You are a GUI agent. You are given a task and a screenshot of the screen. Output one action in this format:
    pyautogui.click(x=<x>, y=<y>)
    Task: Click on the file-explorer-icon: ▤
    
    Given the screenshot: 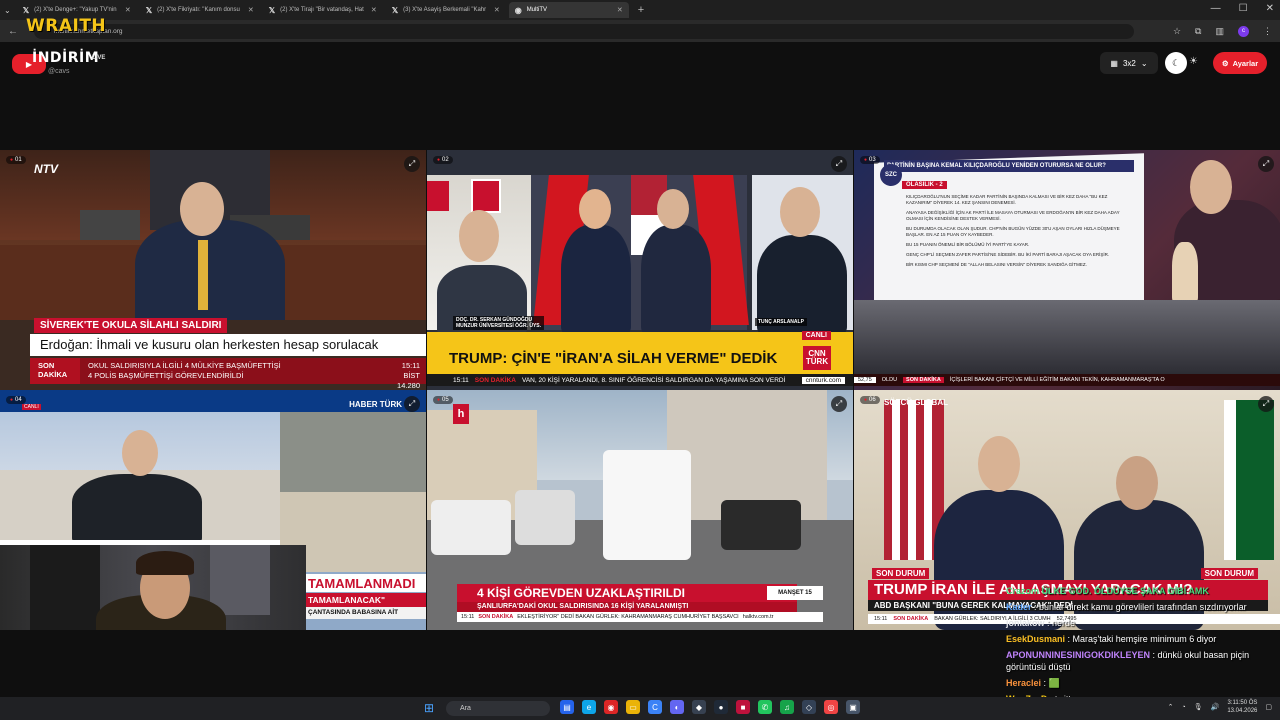 What is the action you would take?
    pyautogui.click(x=567, y=707)
    